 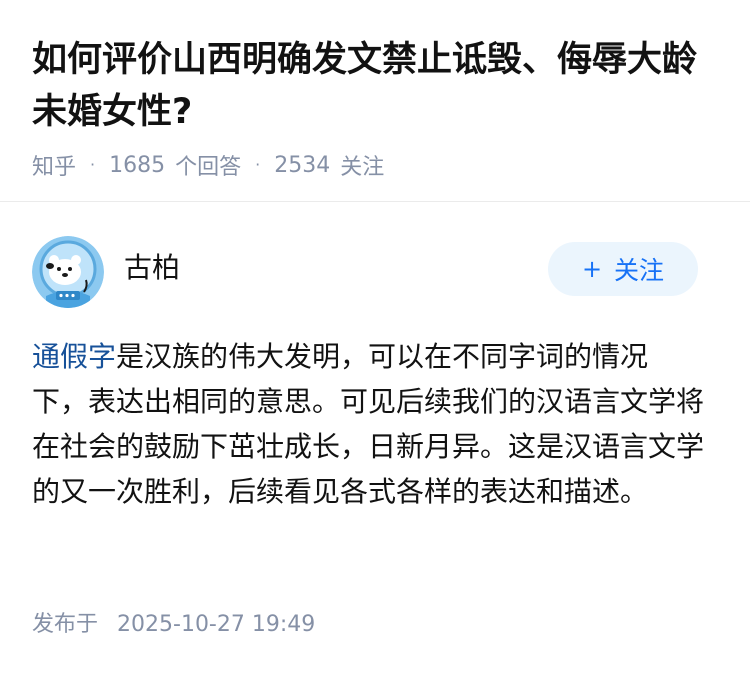 I want to click on polar-bear-astronaut-icon, so click(x=68, y=272).